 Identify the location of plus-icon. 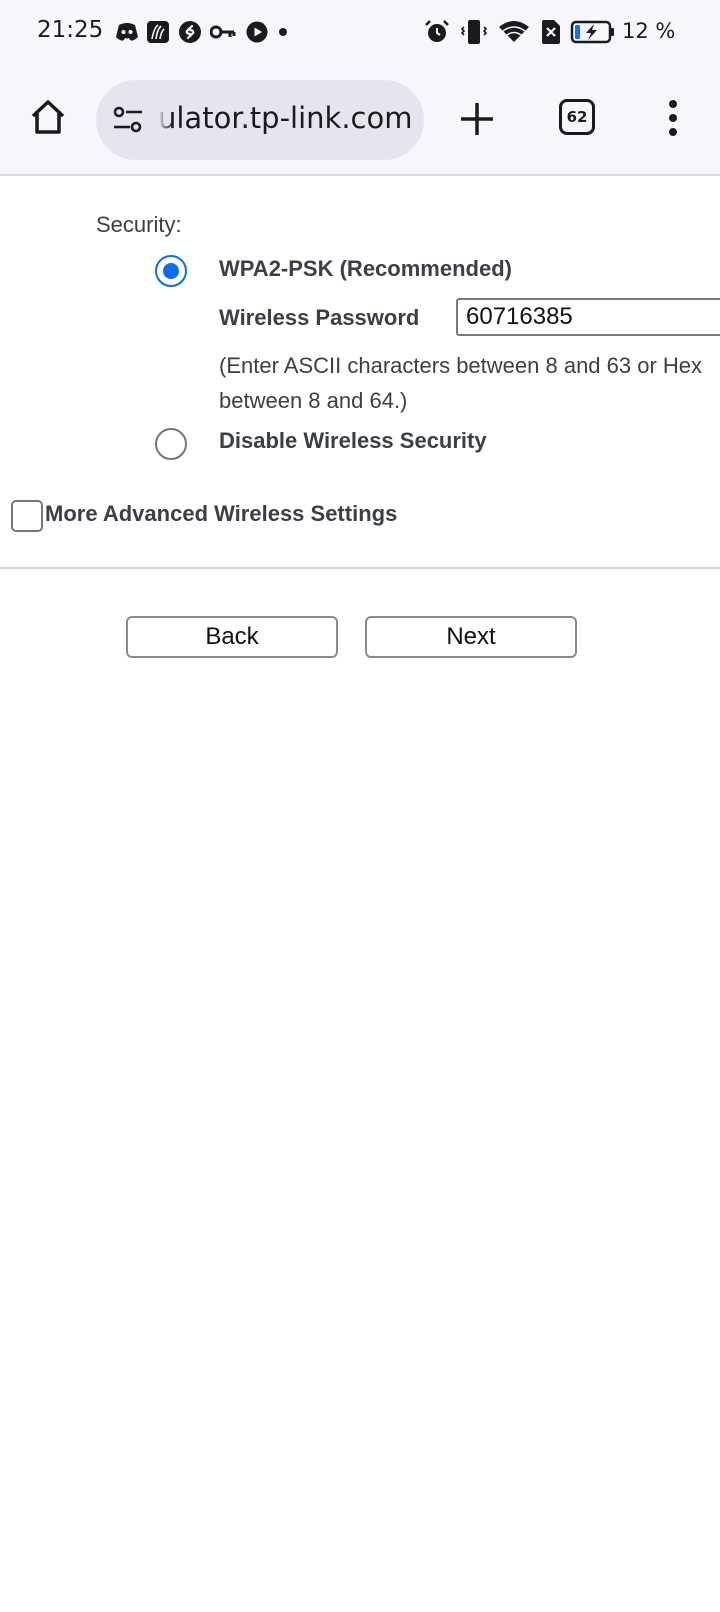
(477, 119).